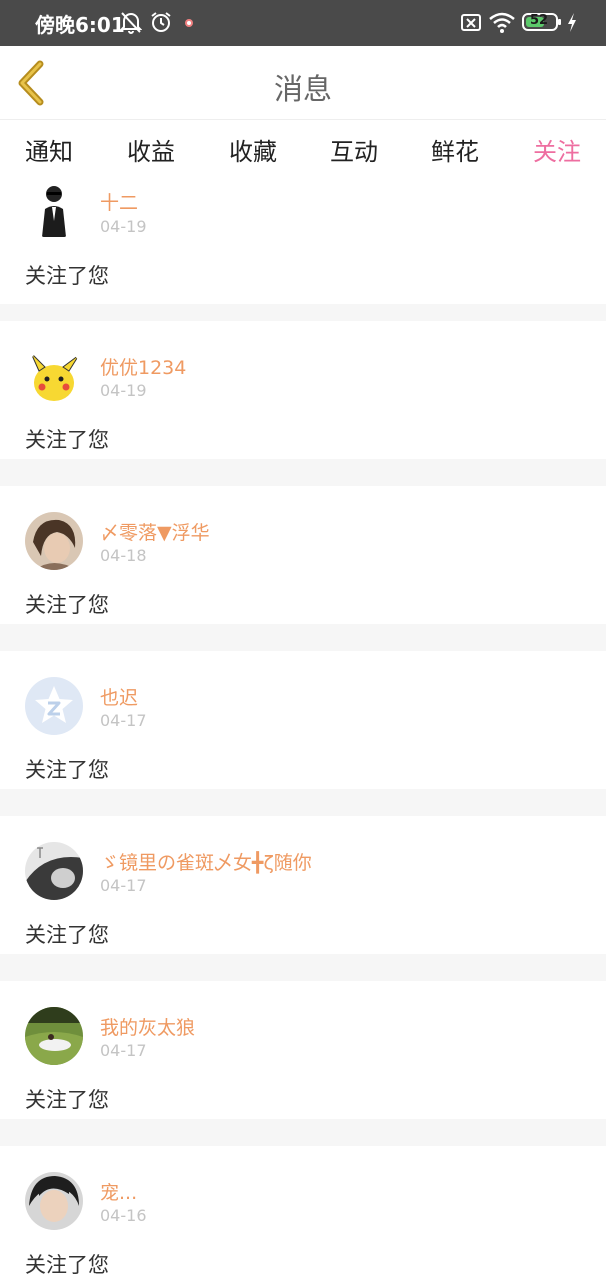 The image size is (606, 1280). I want to click on charging-icon, so click(572, 22).